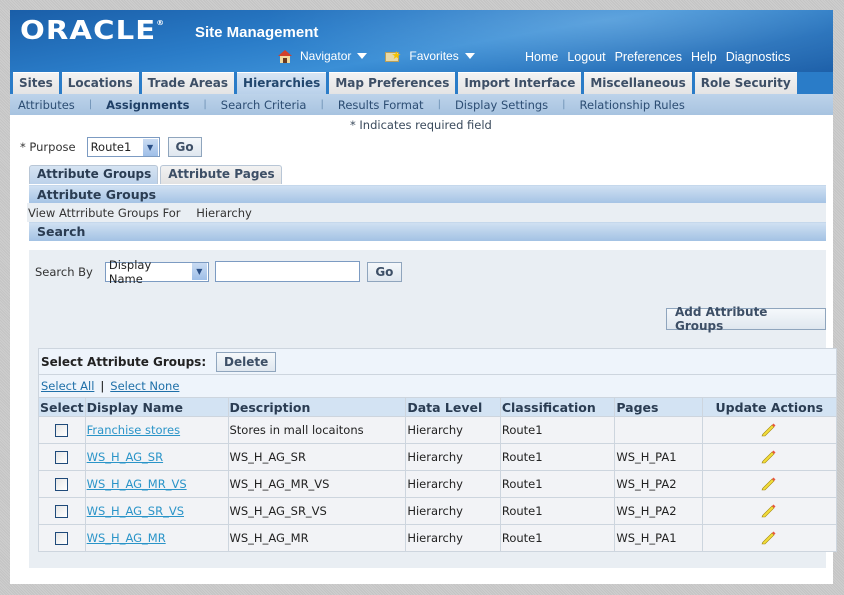 The height and width of the screenshot is (595, 844). Describe the element at coordinates (46, 105) in the screenshot. I see `subtab-attributes: Attributes` at that location.